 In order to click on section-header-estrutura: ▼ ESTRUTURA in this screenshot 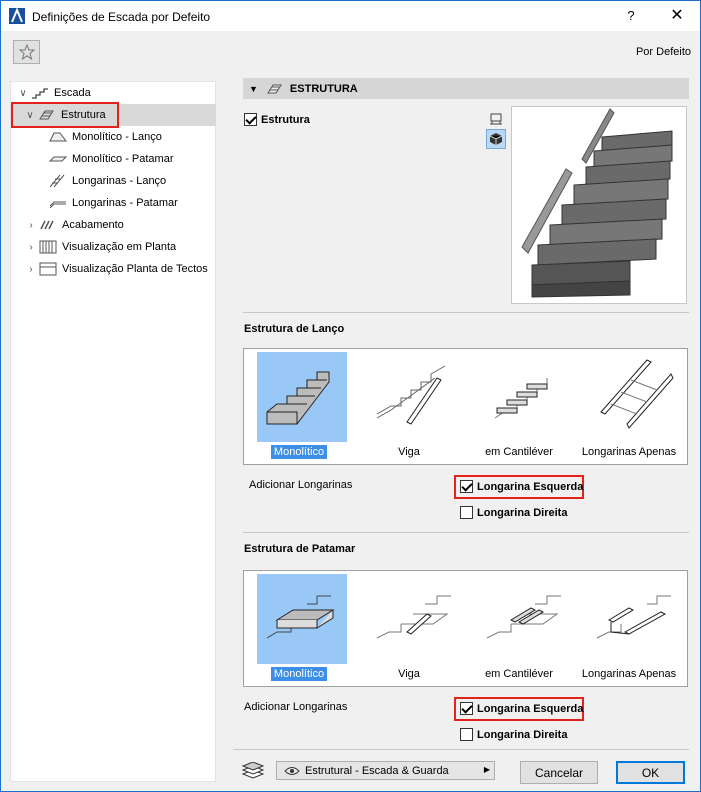, I will do `click(466, 88)`.